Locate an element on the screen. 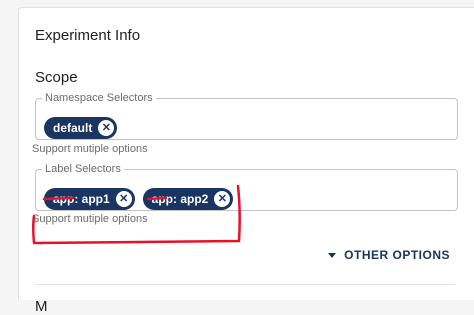  label-chip: app: app2 ✕ is located at coordinates (188, 199).